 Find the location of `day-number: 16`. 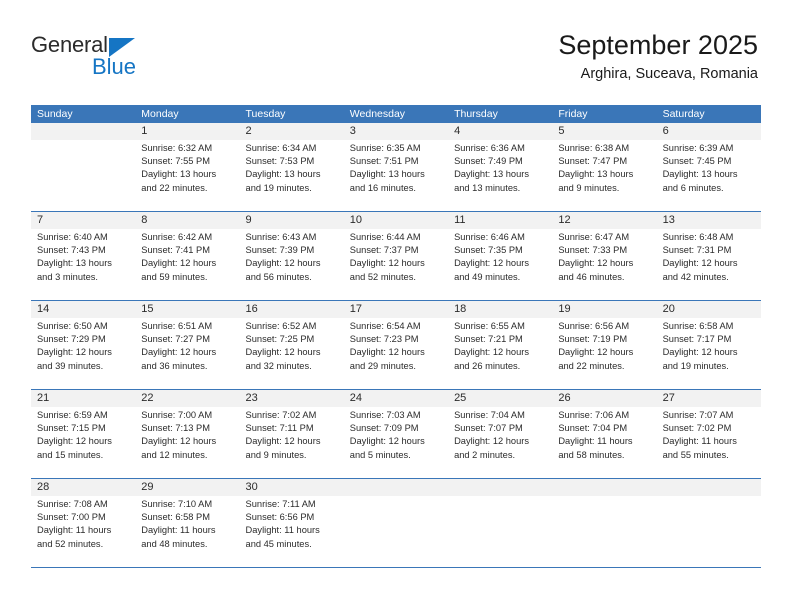

day-number: 16 is located at coordinates (292, 309).